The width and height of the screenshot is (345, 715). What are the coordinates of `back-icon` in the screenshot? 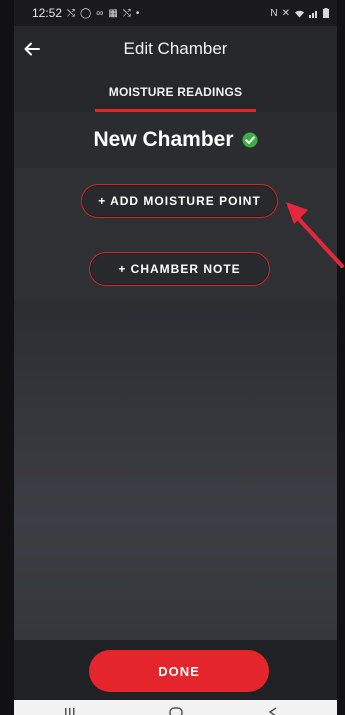 It's located at (273, 710).